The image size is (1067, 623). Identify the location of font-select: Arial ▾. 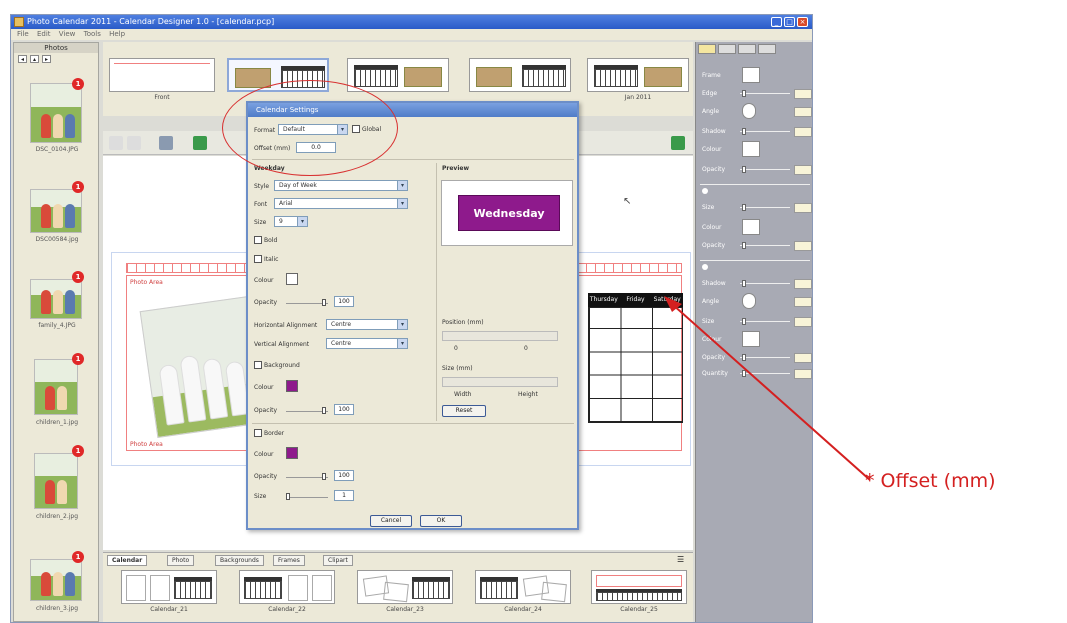
(341, 203).